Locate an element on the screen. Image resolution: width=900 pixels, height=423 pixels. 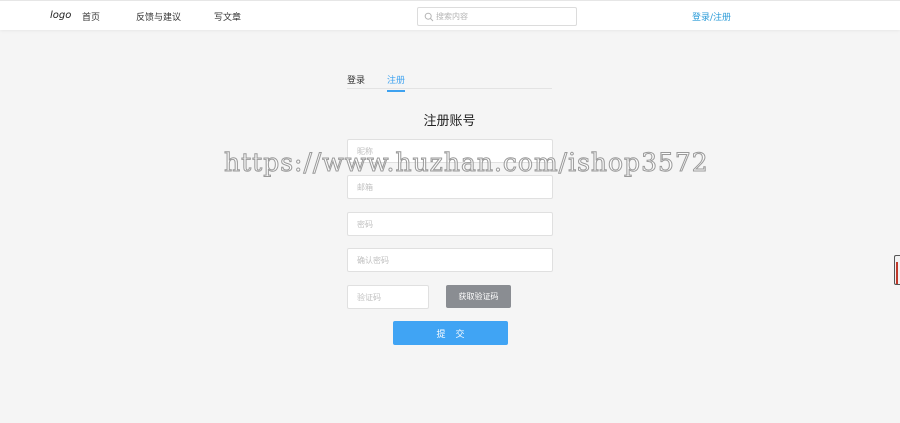
nav-feedback-link: 反馈与建议 is located at coordinates (158, 16).